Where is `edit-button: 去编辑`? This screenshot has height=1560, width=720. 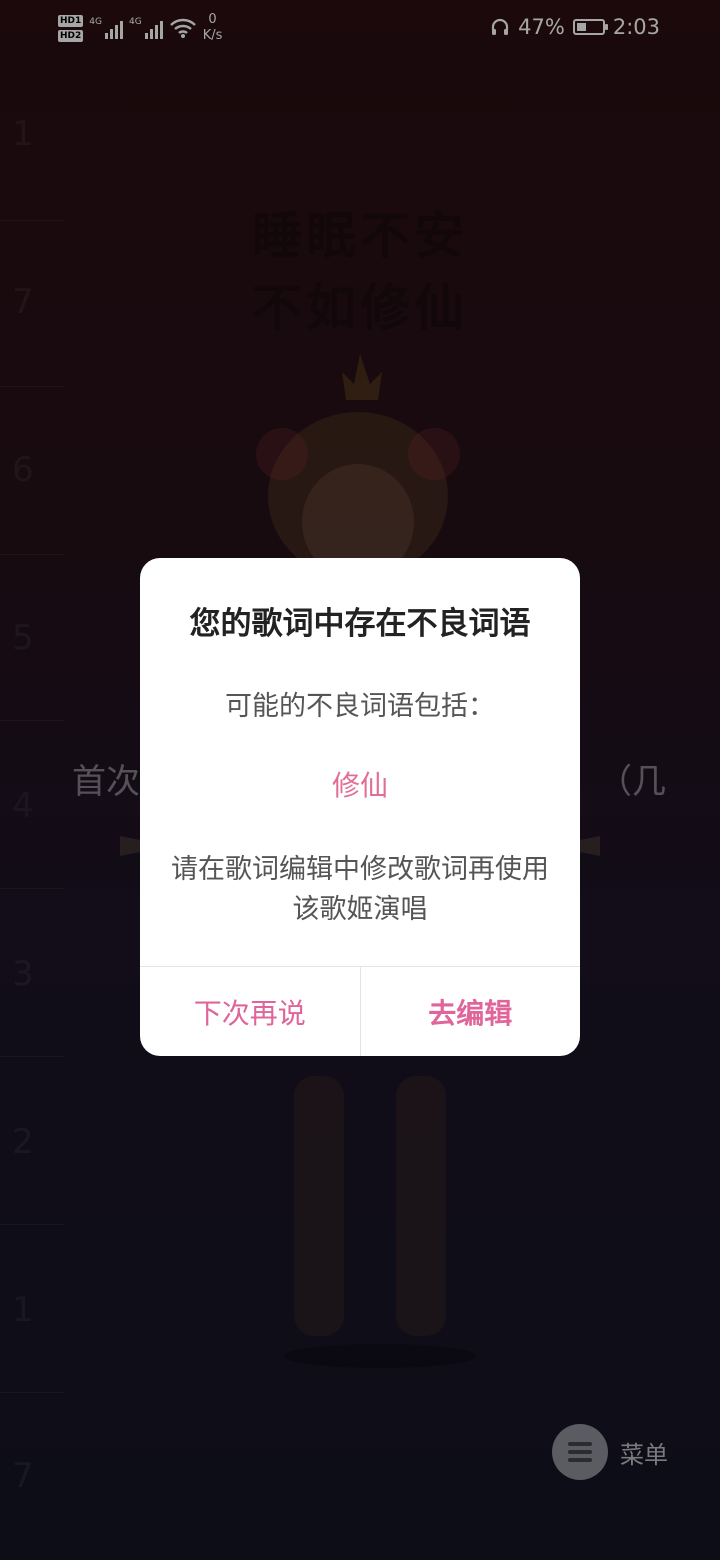
edit-button: 去编辑 is located at coordinates (471, 1011).